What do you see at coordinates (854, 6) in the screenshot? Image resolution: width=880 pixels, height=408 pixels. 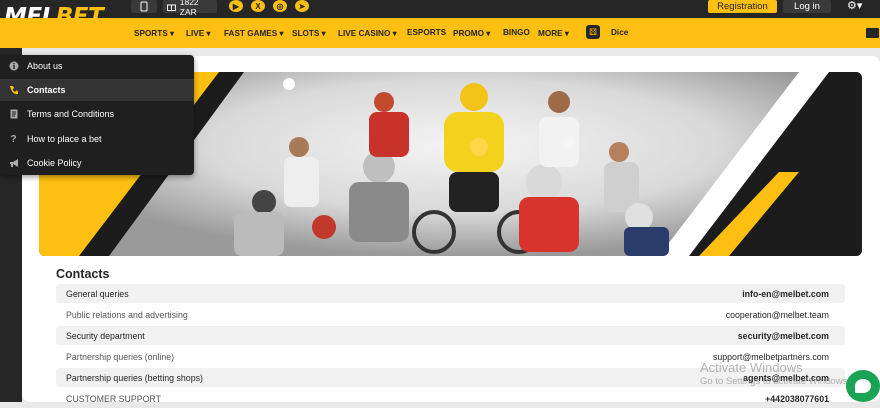 I see `settings-gear-icon: ⚙▾` at bounding box center [854, 6].